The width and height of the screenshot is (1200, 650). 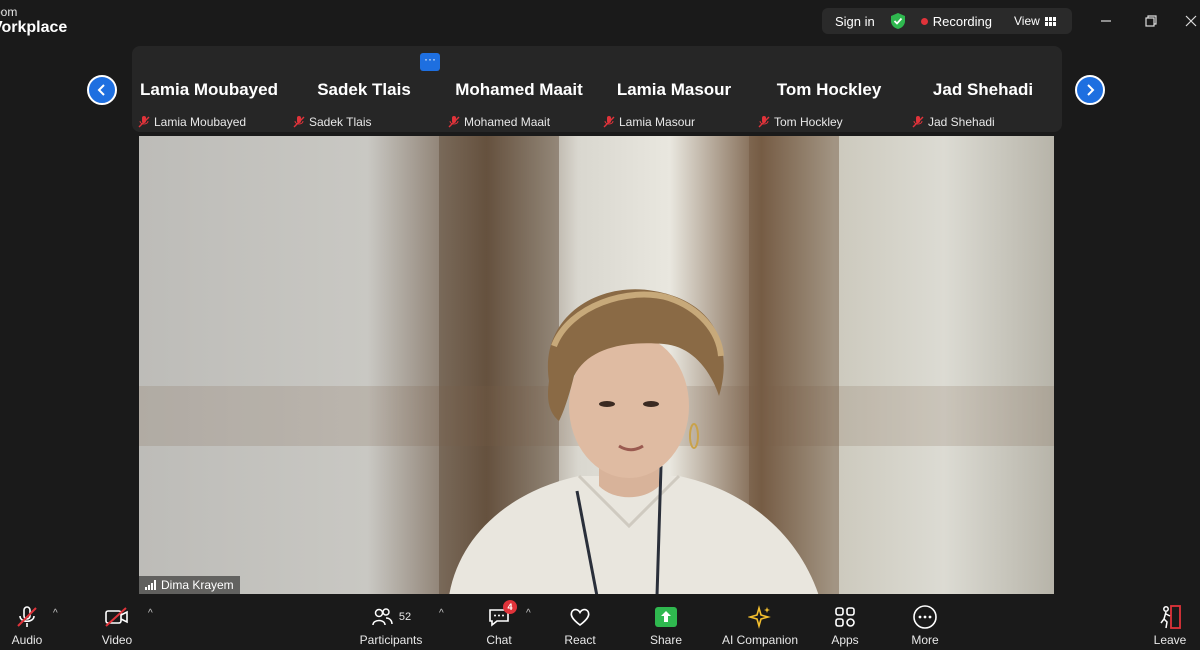 I want to click on participant-label-text: Mohamed Maait, so click(x=507, y=122).